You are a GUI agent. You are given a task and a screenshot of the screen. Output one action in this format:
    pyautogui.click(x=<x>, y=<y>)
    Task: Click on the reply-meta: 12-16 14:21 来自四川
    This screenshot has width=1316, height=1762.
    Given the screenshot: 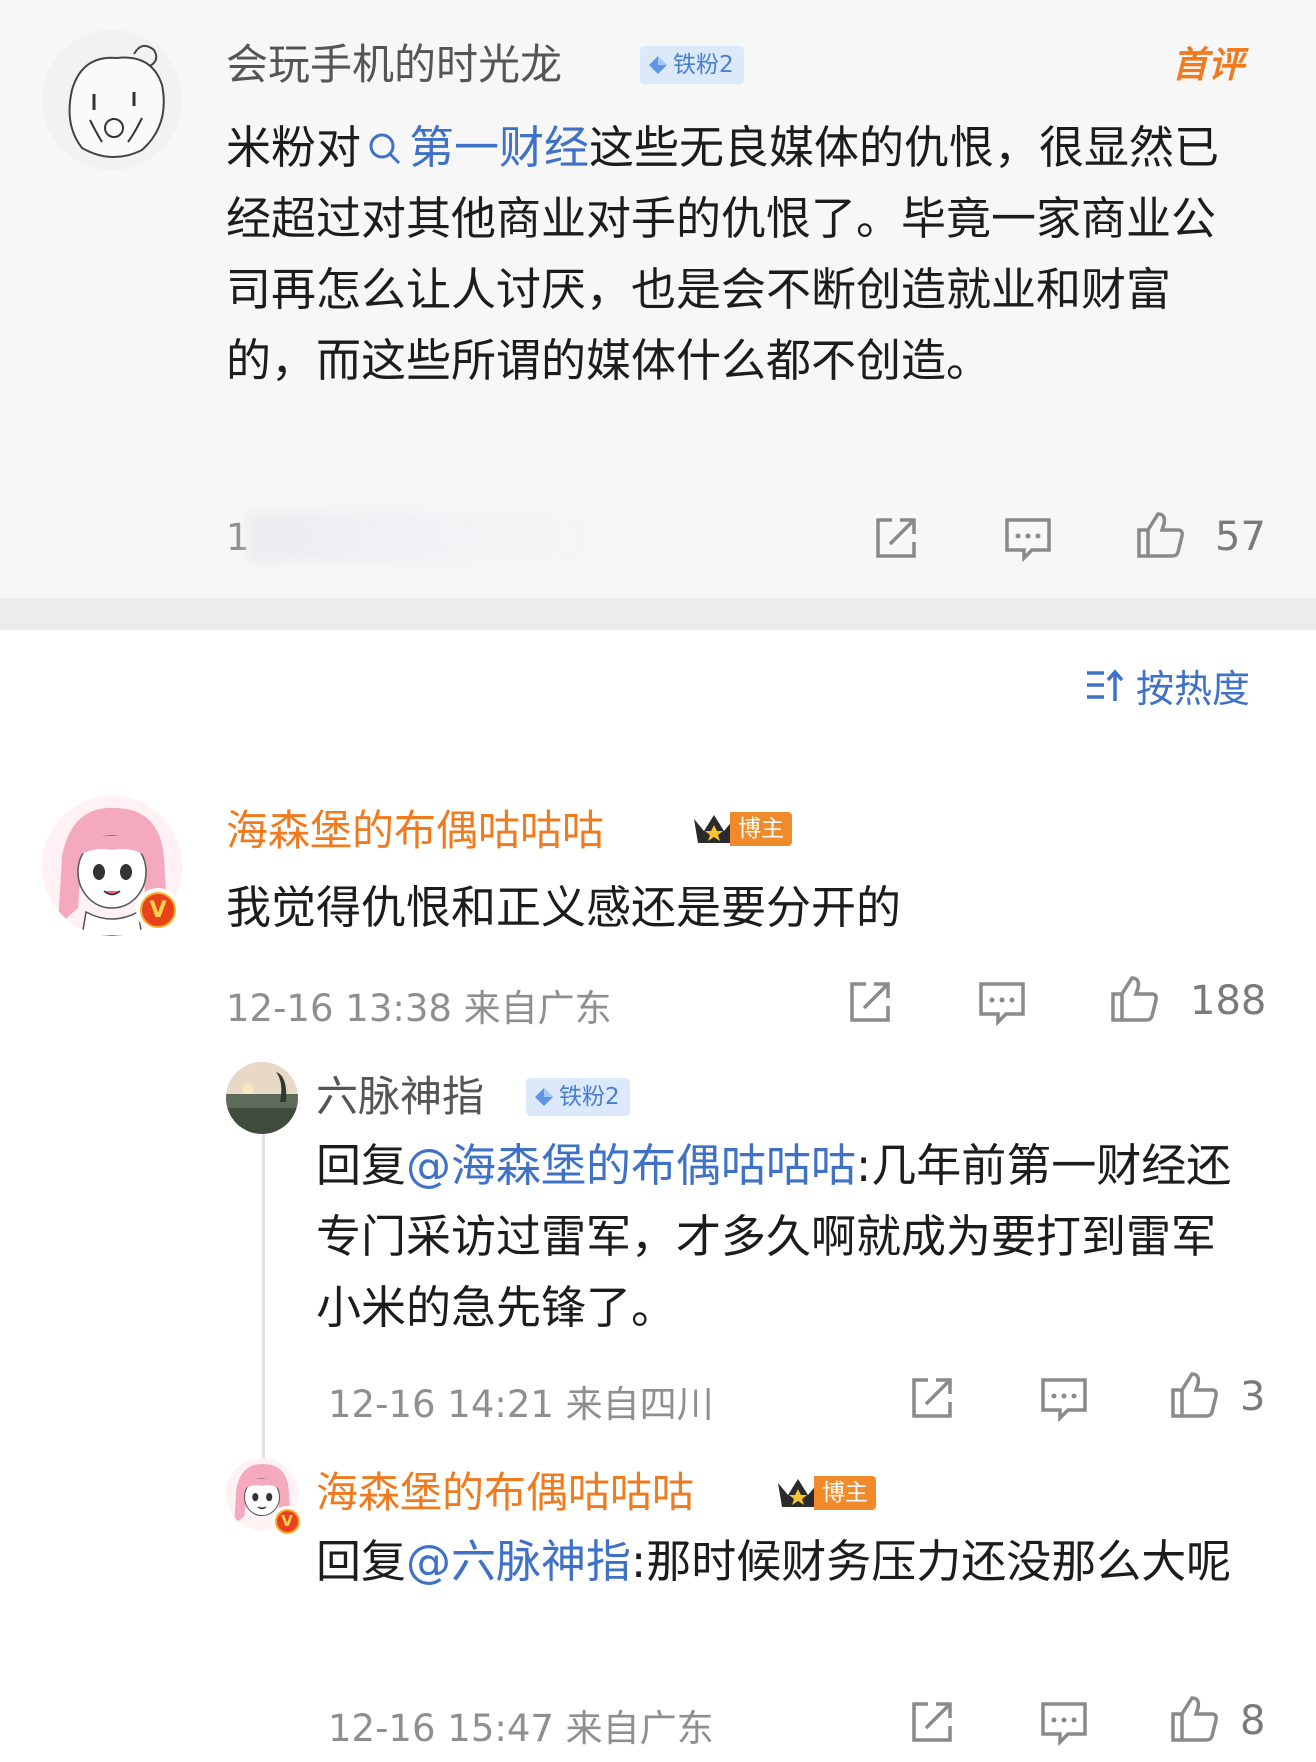 What is the action you would take?
    pyautogui.click(x=521, y=1404)
    